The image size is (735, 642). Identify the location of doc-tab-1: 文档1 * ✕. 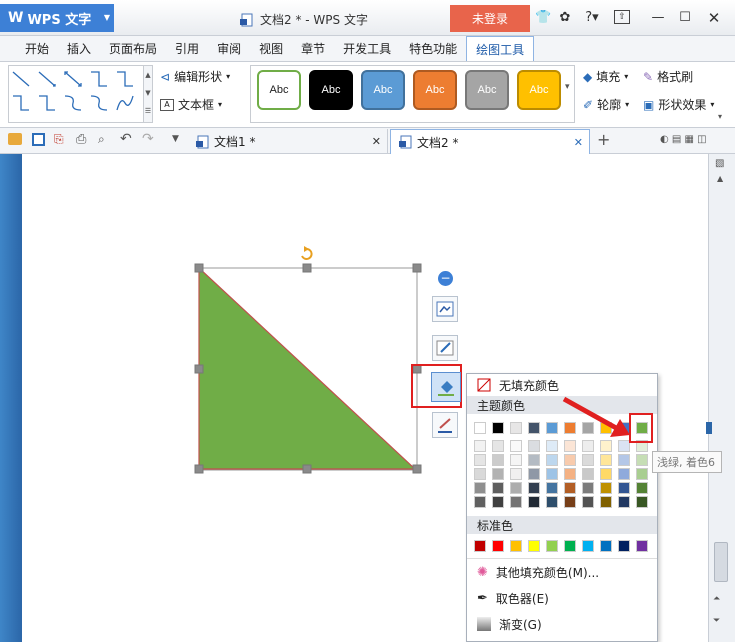
(288, 141).